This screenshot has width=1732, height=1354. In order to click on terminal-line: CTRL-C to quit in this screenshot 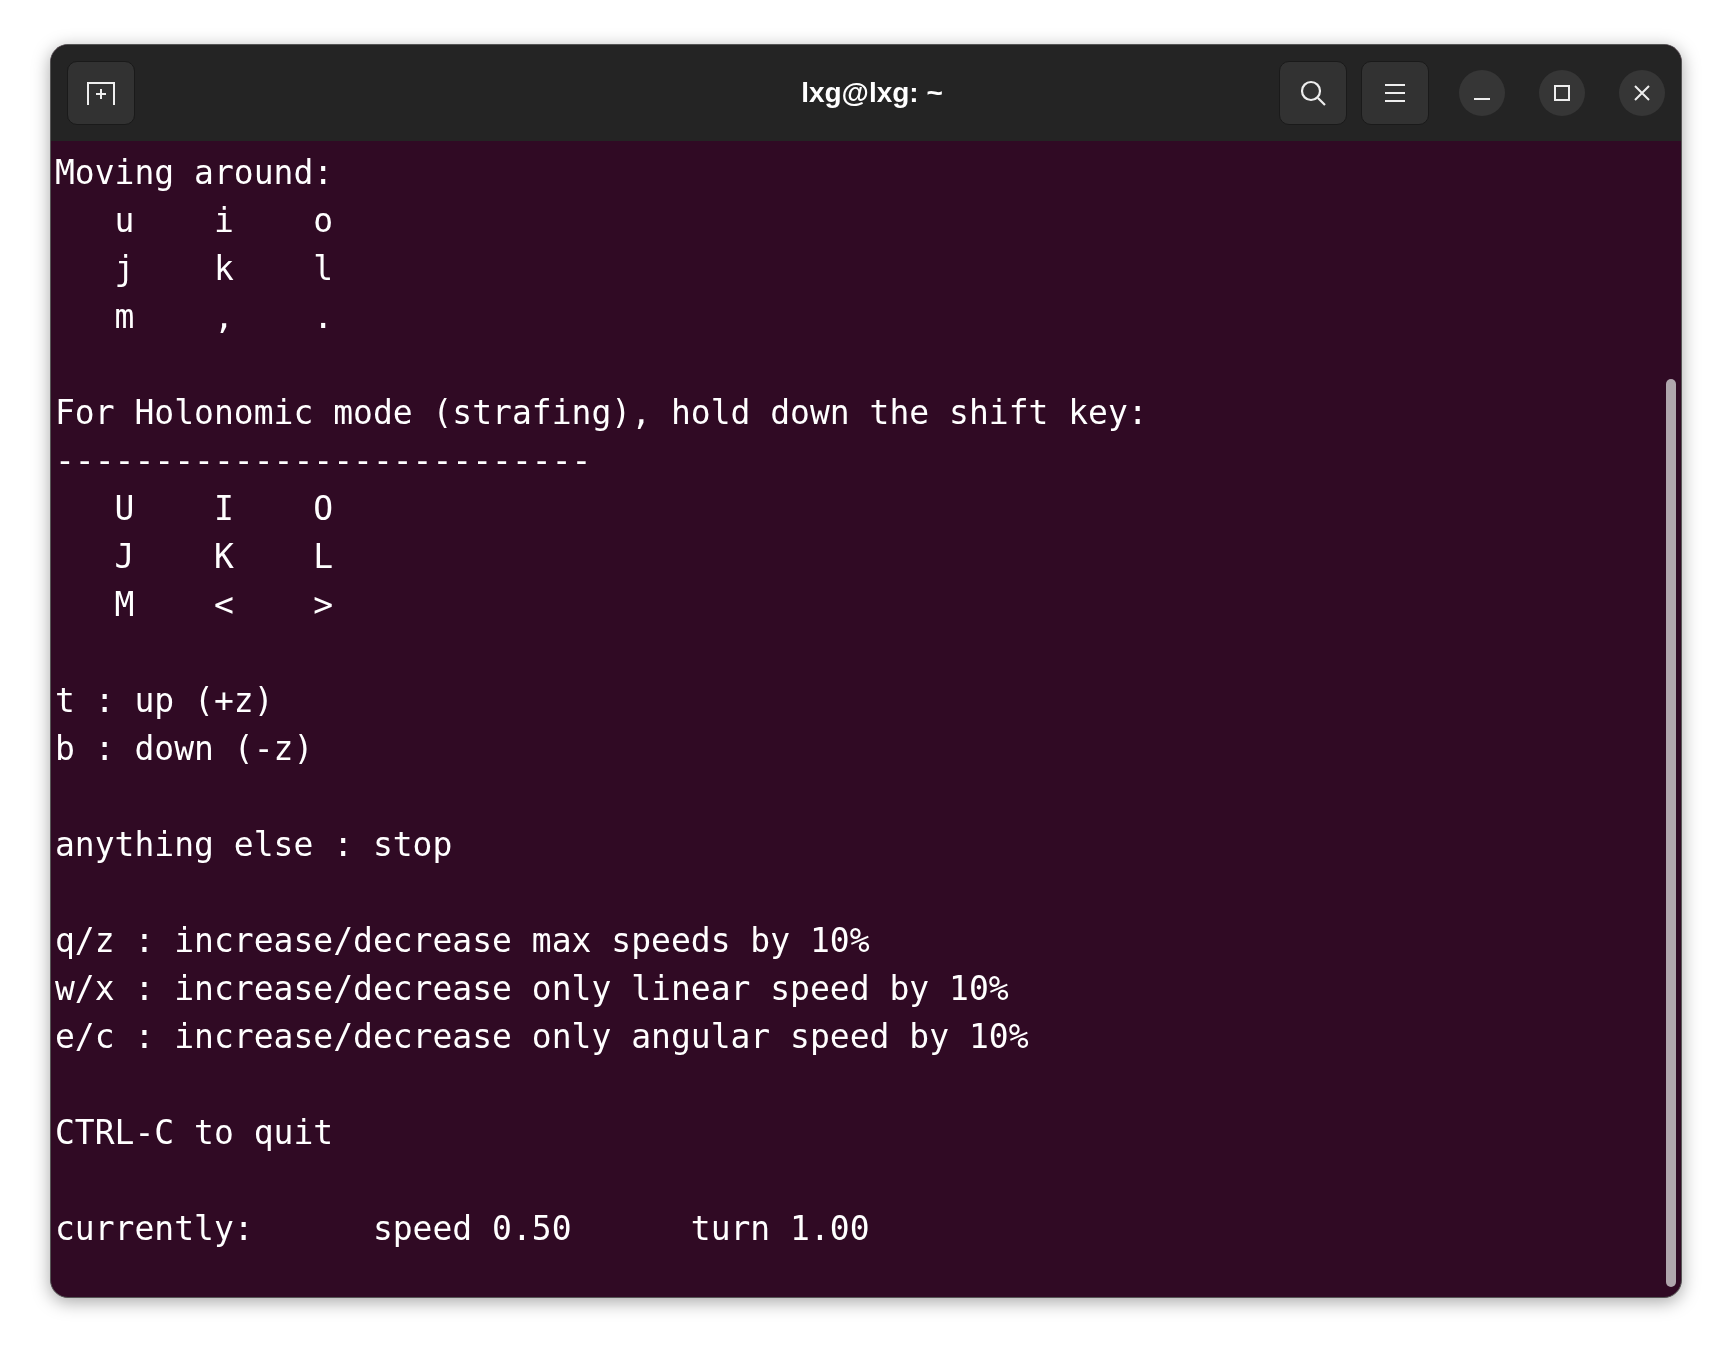, I will do `click(194, 1132)`.